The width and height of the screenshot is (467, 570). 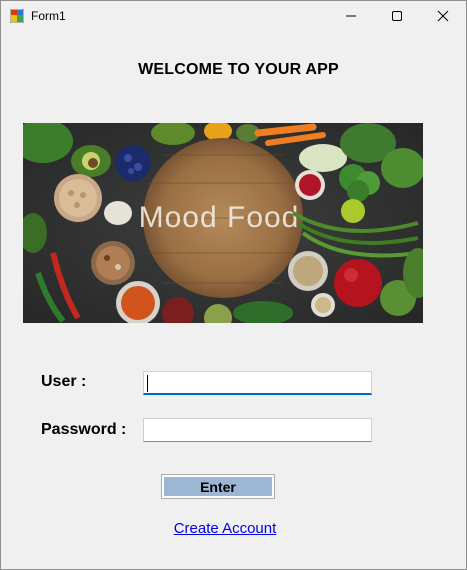 What do you see at coordinates (84, 429) in the screenshot?
I see `password-label: Password :` at bounding box center [84, 429].